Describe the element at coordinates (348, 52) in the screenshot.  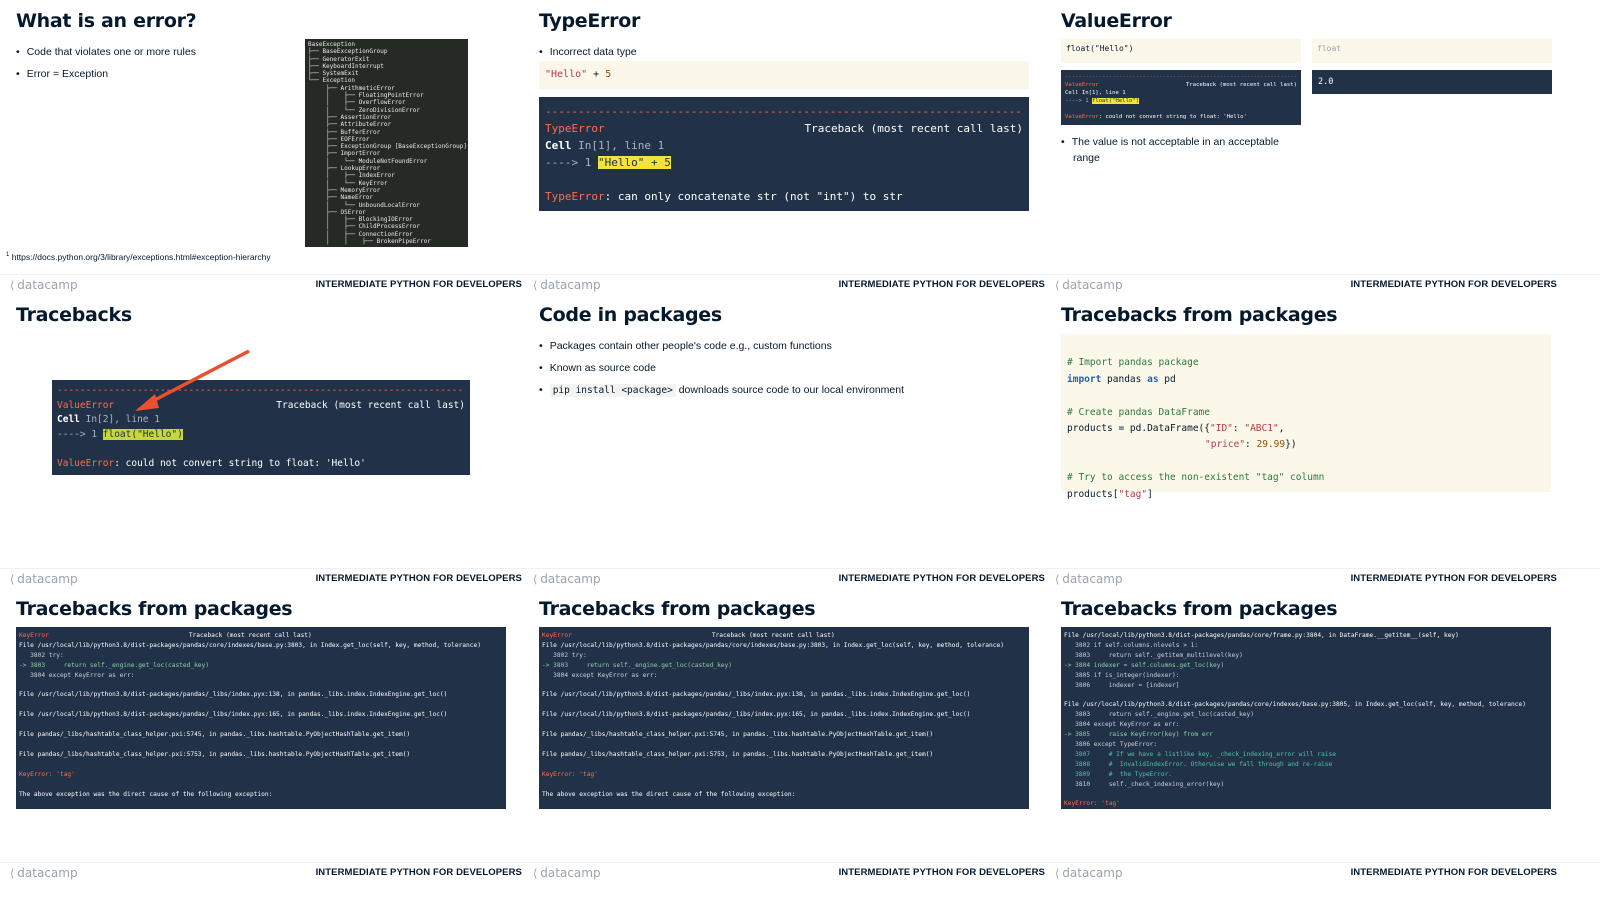
I see `tree-line: ├── BaseExceptionGroup` at that location.